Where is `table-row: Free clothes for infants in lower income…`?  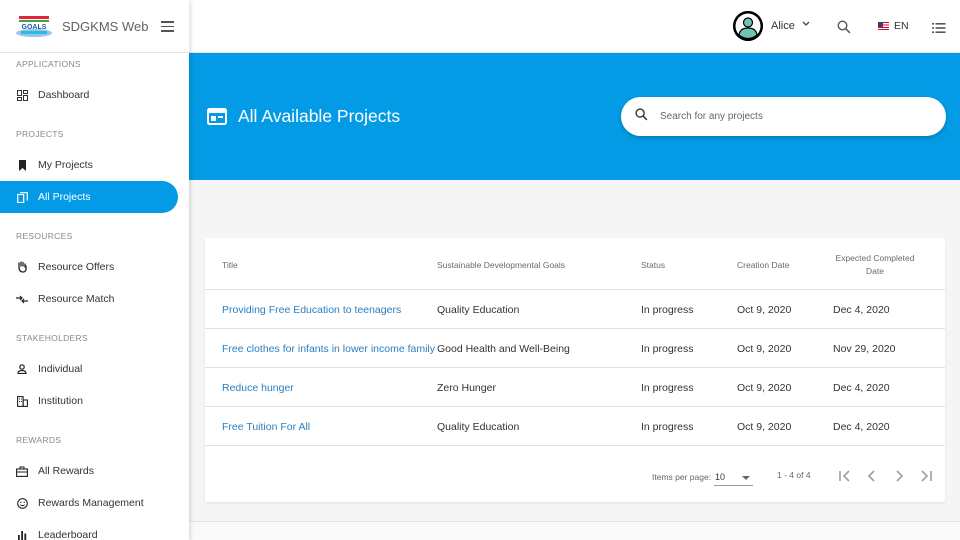 table-row: Free clothes for infants in lower income… is located at coordinates (575, 348).